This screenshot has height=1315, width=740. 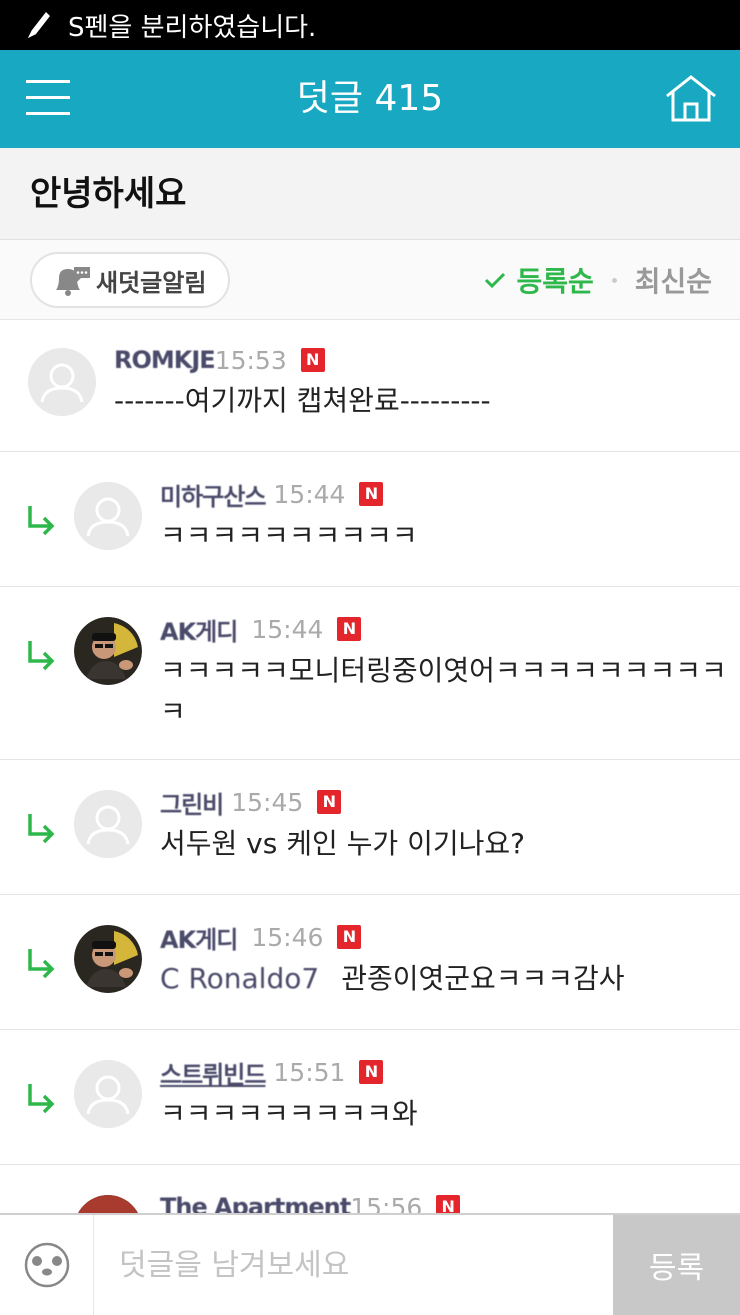 I want to click on comment-item: 미하구산스 15:44 N ㅋㅋㅋㅋㅋㅋㅋㅋㅋㅋ, so click(x=370, y=519).